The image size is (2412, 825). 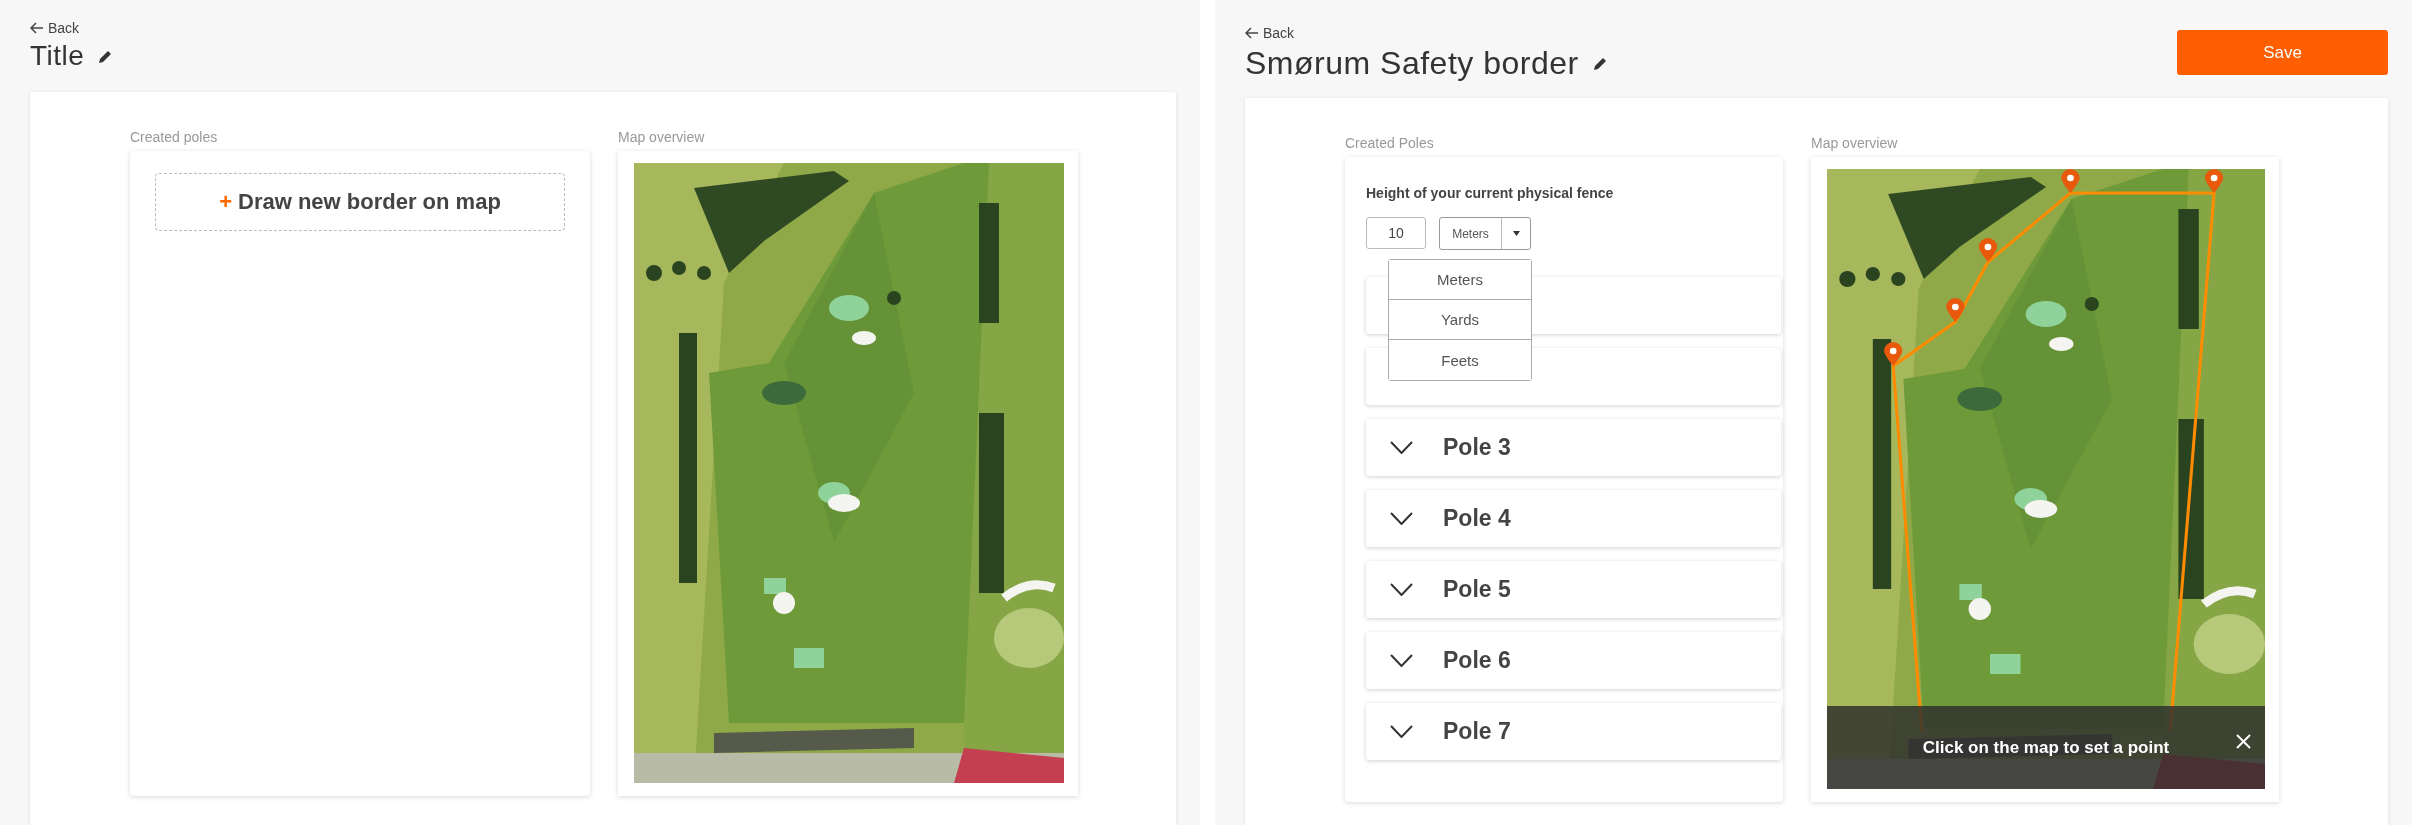 I want to click on toast-text: Click on the map to set a point, so click(x=2046, y=747).